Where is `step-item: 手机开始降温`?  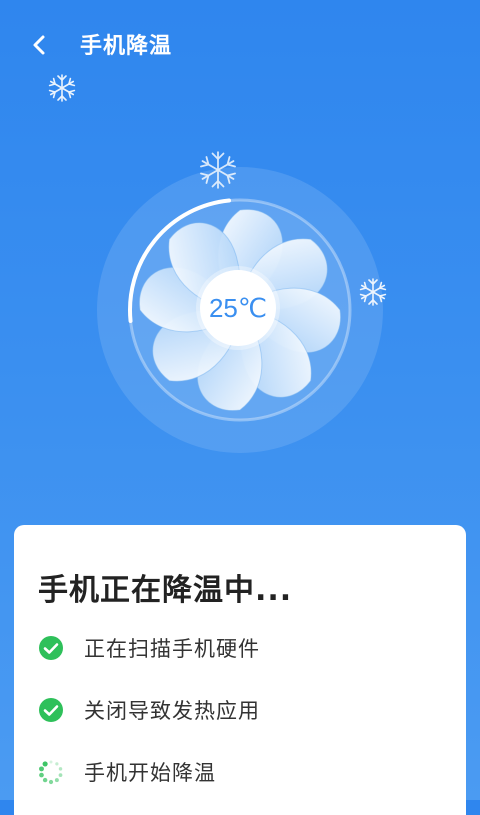 step-item: 手机开始降温 is located at coordinates (127, 772).